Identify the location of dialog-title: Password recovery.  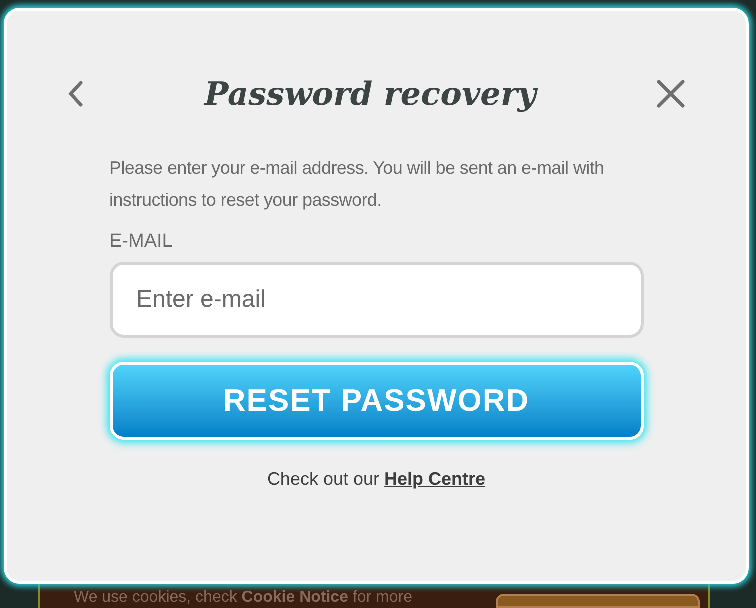
(370, 94).